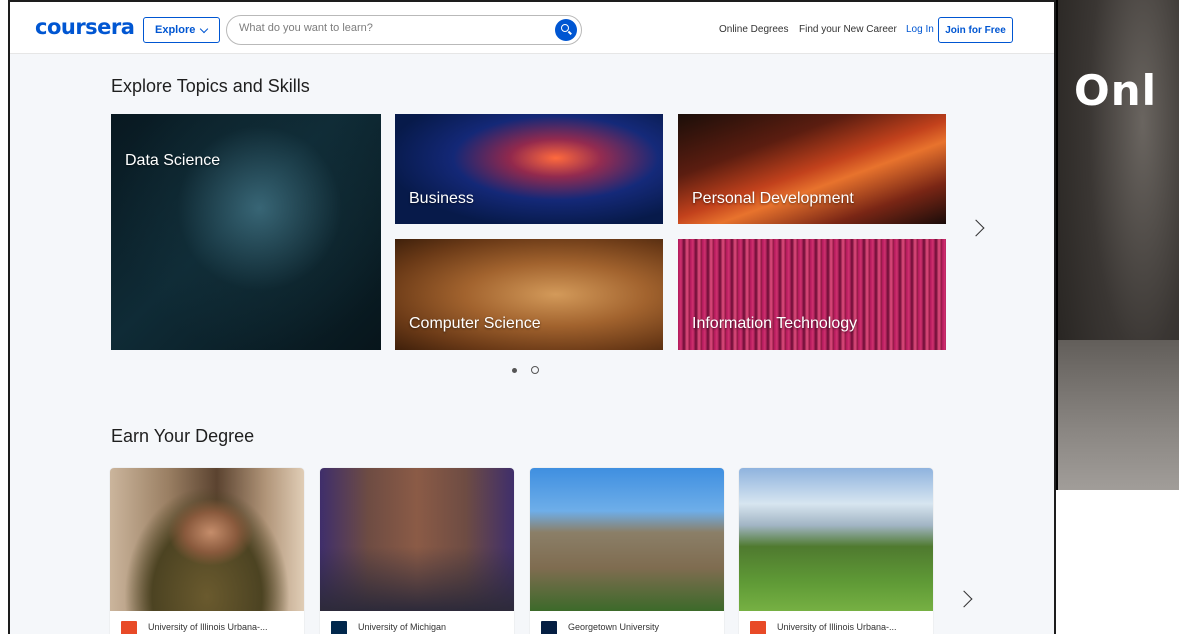  Describe the element at coordinates (975, 30) in the screenshot. I see `join-for-free-button: Join for Free` at that location.